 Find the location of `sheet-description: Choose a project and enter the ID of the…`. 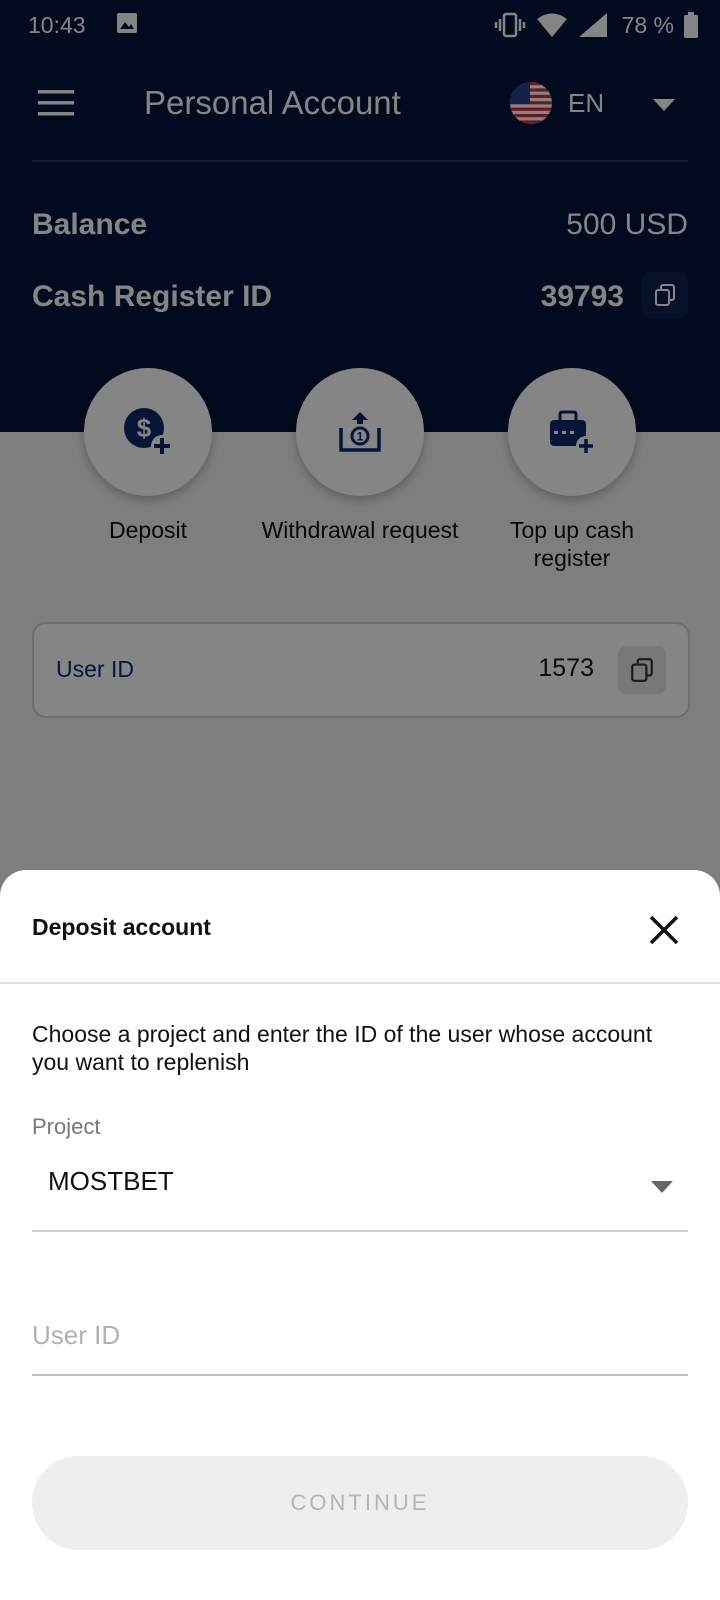

sheet-description: Choose a project and enter the ID of the… is located at coordinates (342, 1048).